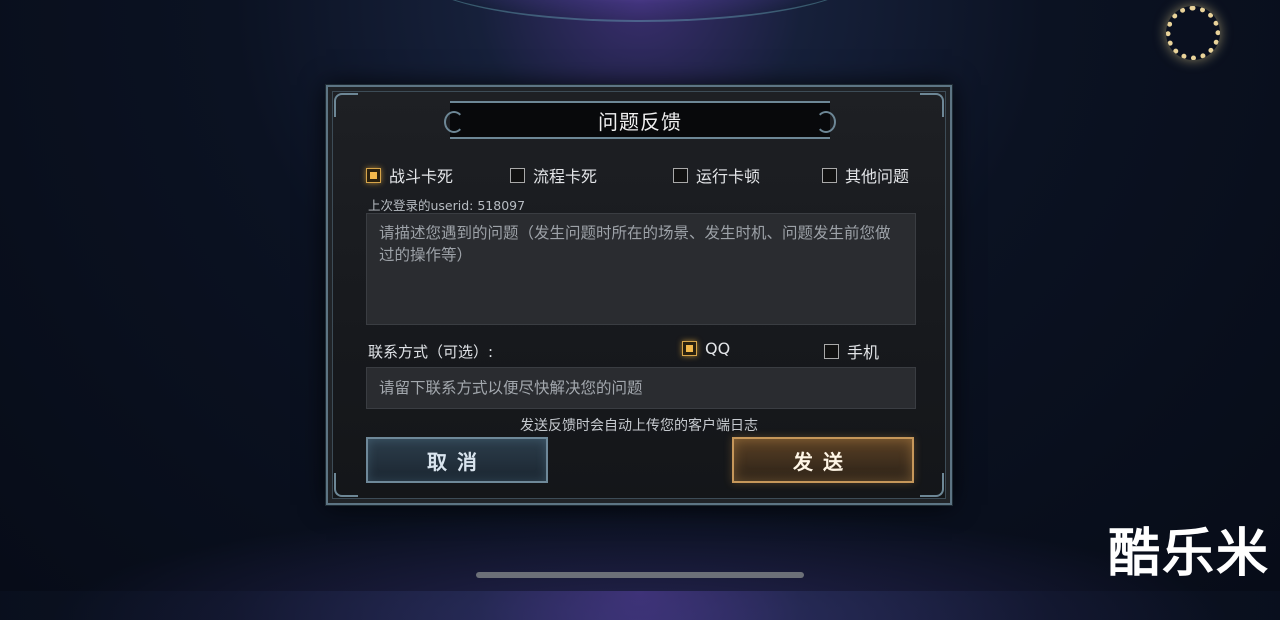 The height and width of the screenshot is (620, 1280). What do you see at coordinates (639, 426) in the screenshot?
I see `log-upload-notice: 发送反馈时会自动上传您的客户端日志` at bounding box center [639, 426].